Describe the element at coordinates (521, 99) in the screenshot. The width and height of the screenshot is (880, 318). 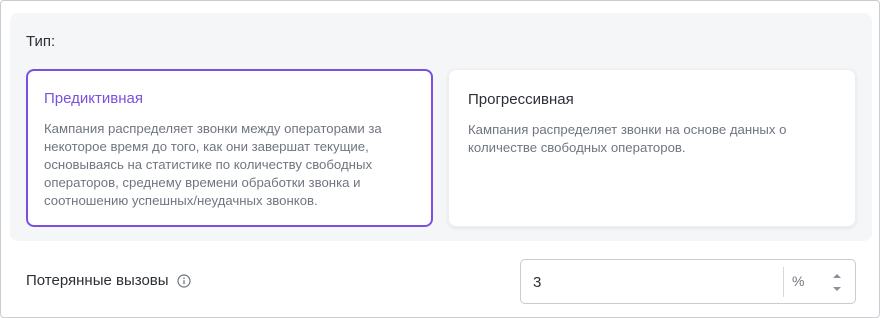
I see `type-option-title: Прогрессивная` at that location.